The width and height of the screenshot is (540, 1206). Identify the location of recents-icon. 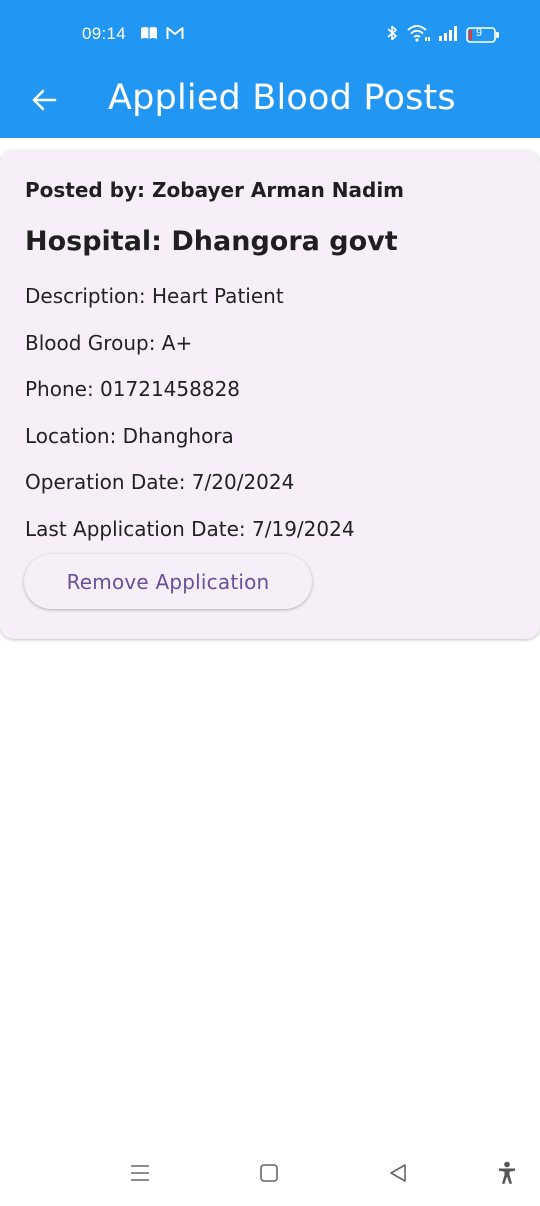
(140, 1175).